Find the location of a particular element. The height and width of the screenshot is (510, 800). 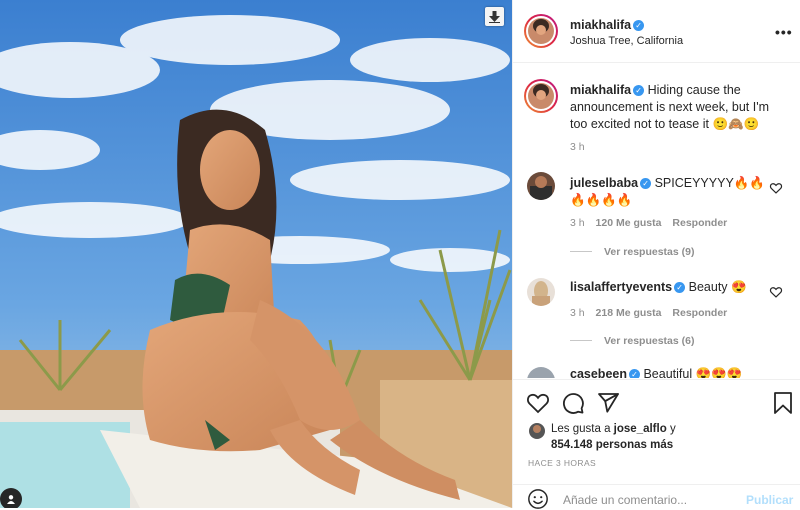

post-location: Joshua Tree, California is located at coordinates (626, 41).